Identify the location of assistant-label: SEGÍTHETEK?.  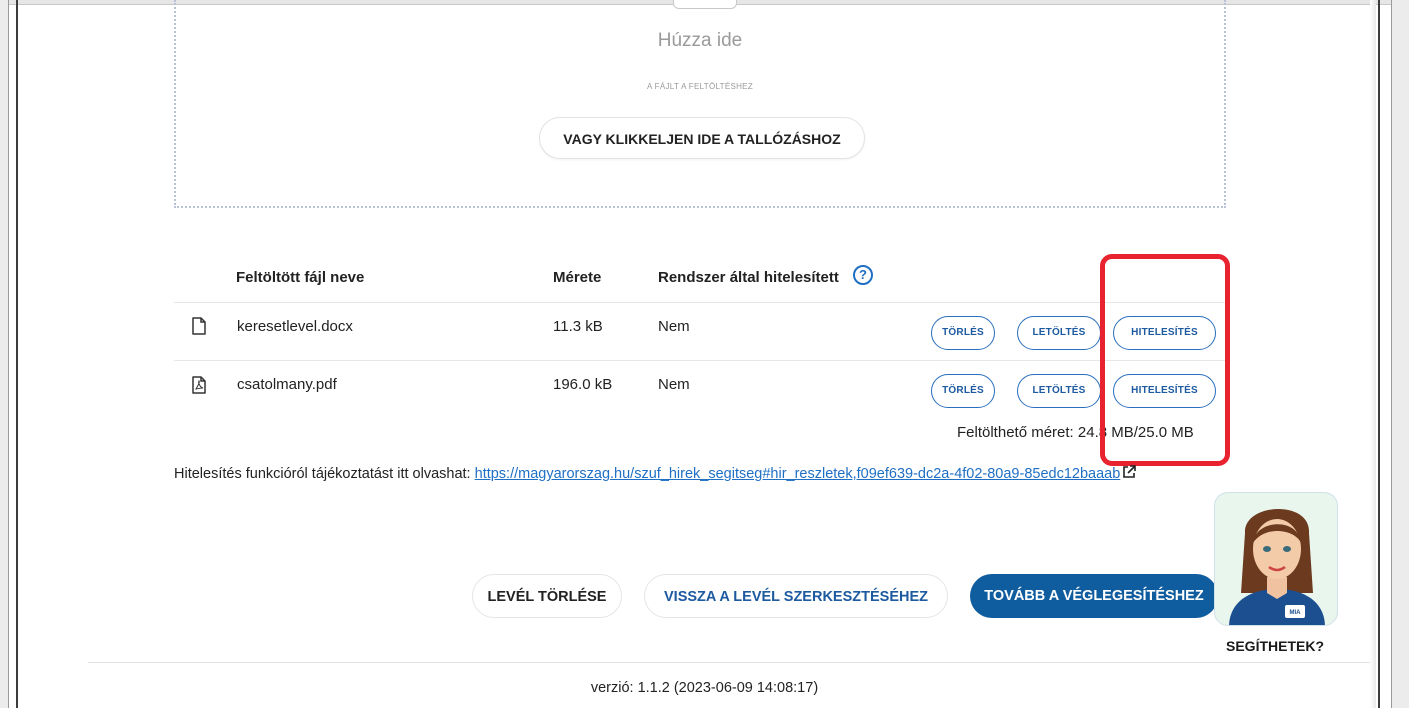
(1275, 646).